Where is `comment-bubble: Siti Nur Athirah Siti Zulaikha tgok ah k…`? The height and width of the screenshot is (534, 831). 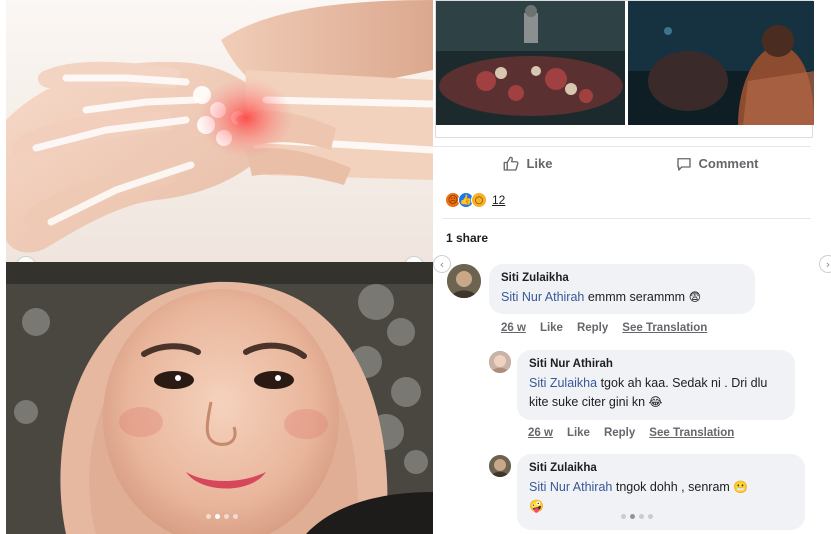 comment-bubble: Siti Nur Athirah Siti Zulaikha tgok ah k… is located at coordinates (656, 385).